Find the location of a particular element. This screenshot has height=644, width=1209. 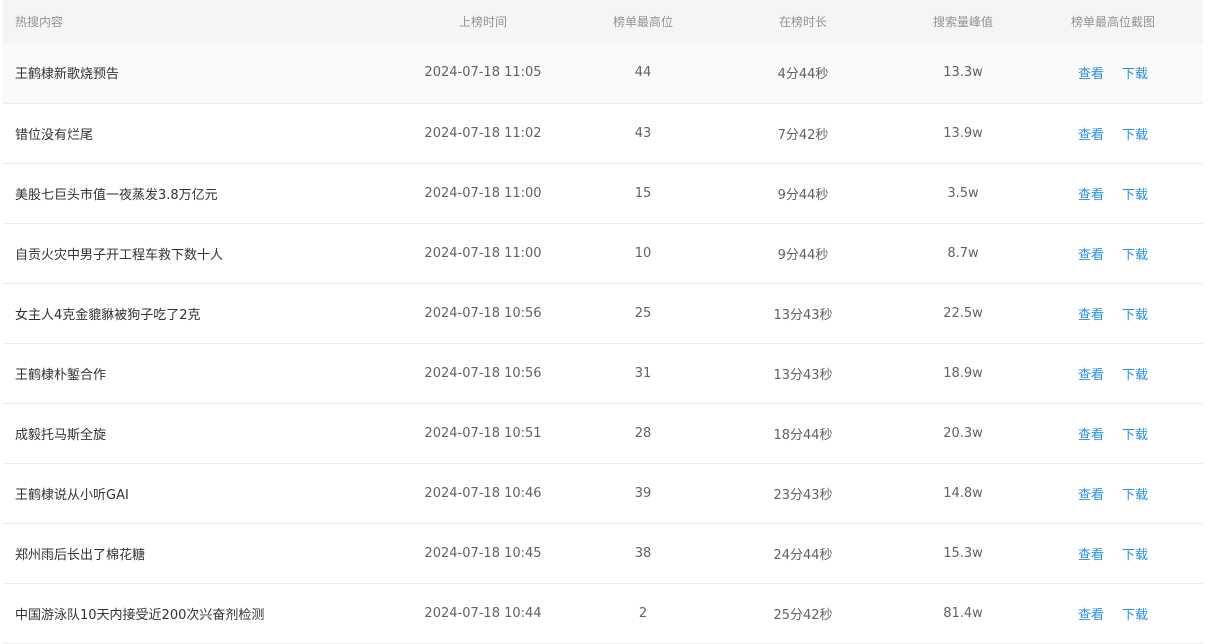

header-screenshot: 榜单最高位截图 is located at coordinates (1112, 22).